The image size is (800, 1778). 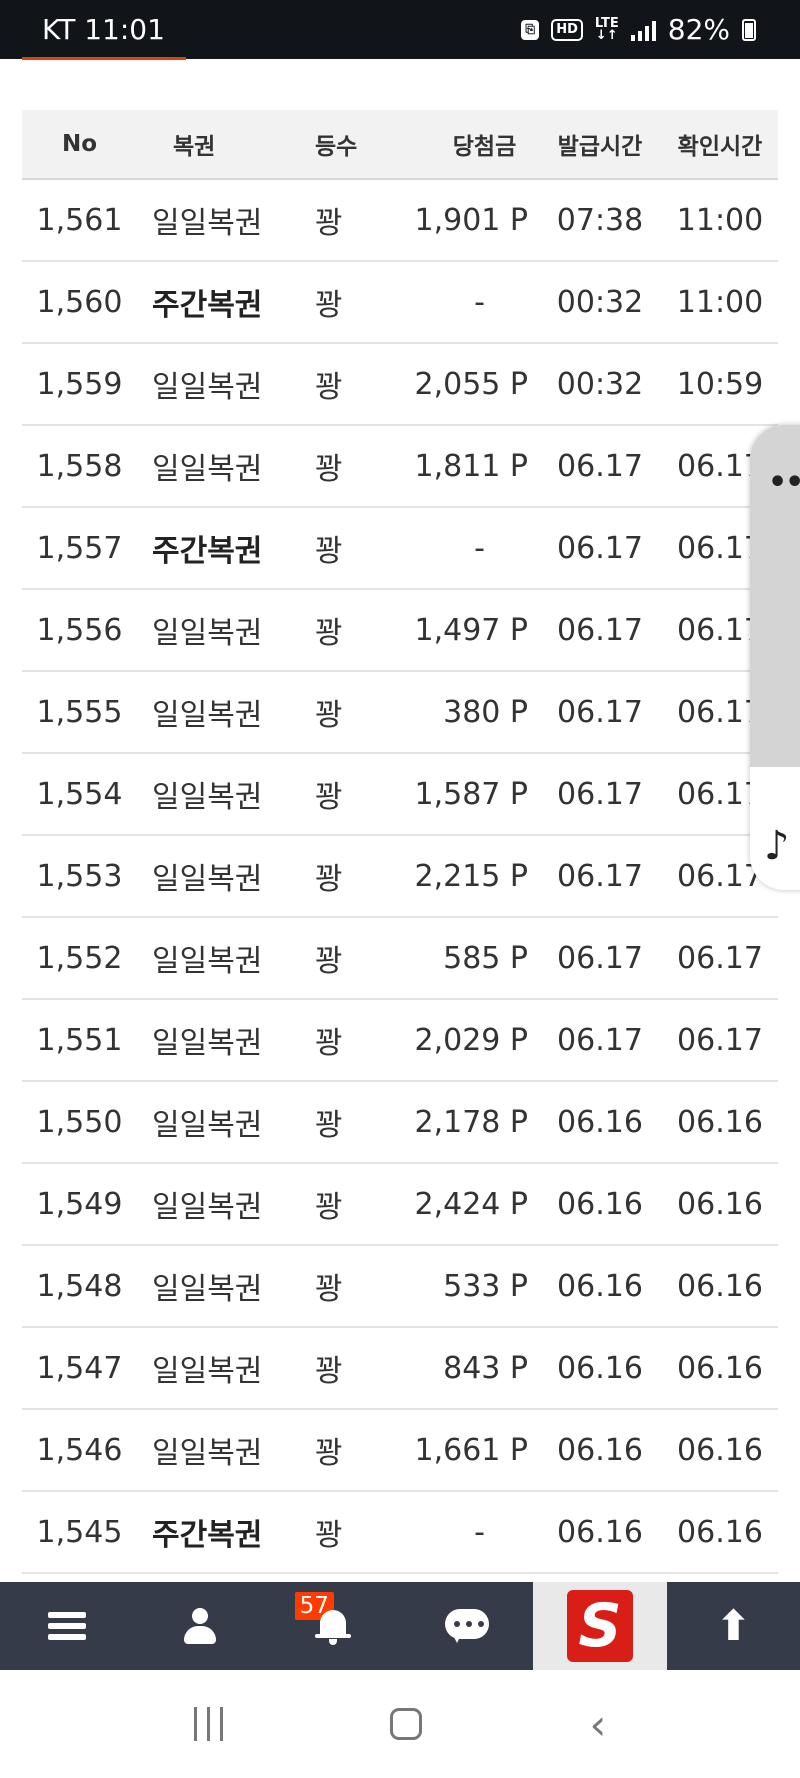 I want to click on scroll-top-button: ⬆, so click(x=733, y=1626).